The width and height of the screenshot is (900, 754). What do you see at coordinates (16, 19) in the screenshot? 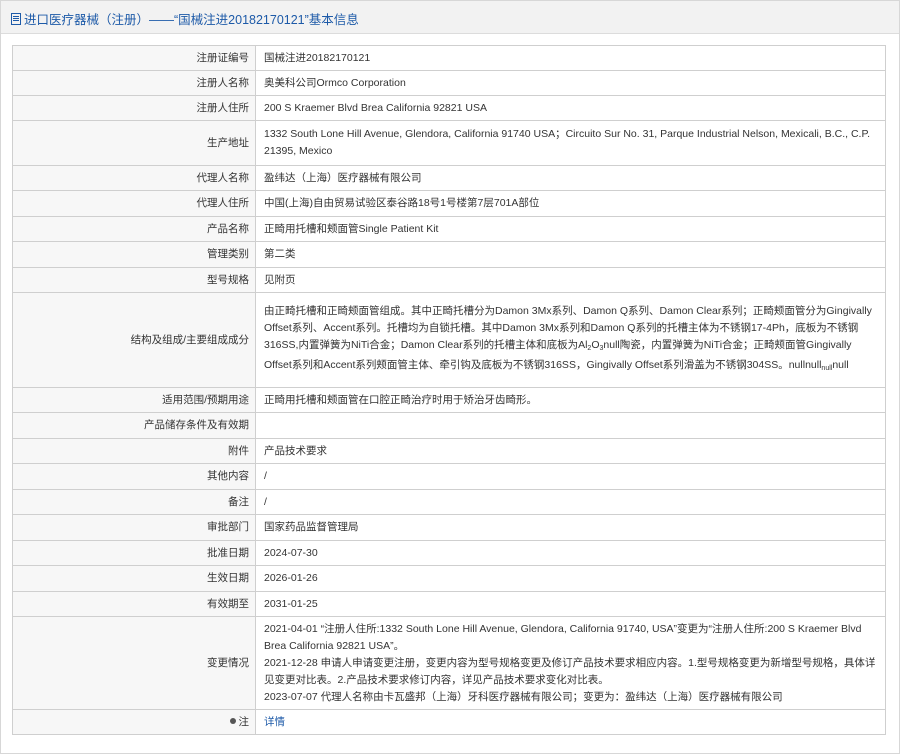
I see `document-icon` at bounding box center [16, 19].